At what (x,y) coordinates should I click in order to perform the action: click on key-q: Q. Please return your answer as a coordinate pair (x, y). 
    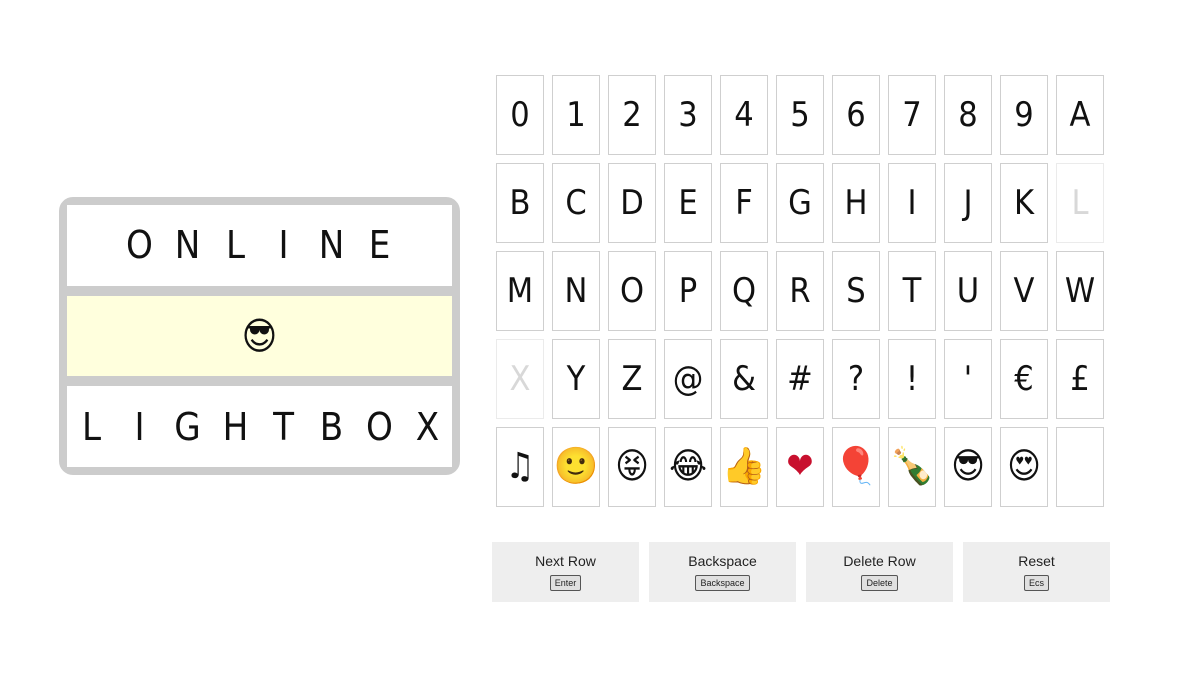
    Looking at the image, I should click on (744, 291).